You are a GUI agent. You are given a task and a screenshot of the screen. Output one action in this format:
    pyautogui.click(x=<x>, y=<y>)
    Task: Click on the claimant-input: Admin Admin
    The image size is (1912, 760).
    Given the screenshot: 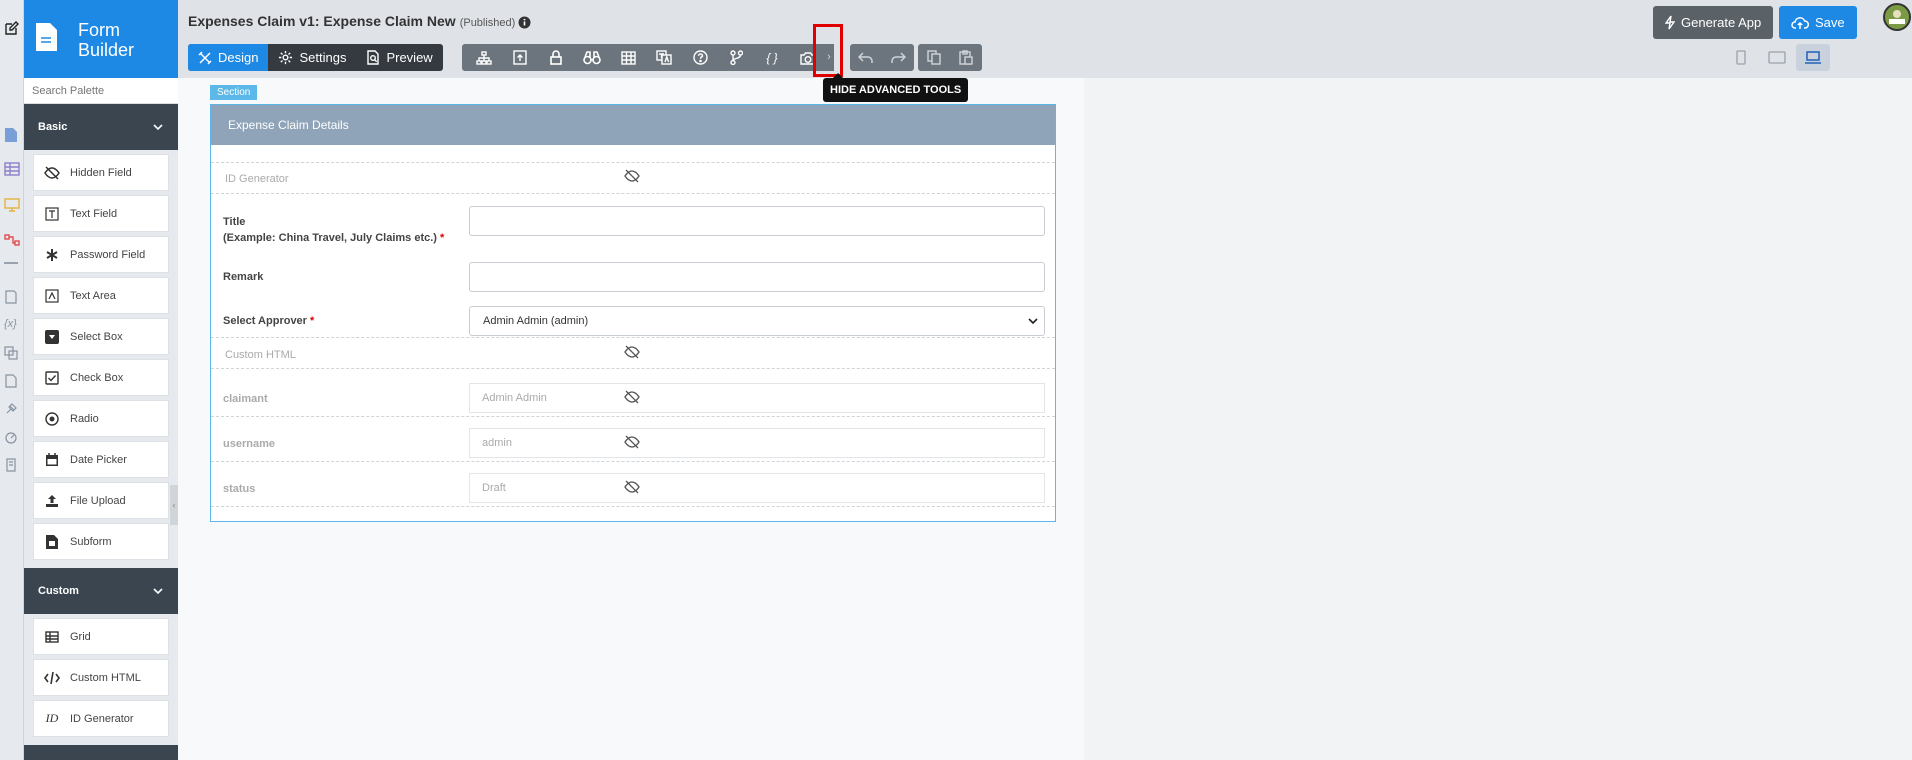 What is the action you would take?
    pyautogui.click(x=757, y=398)
    